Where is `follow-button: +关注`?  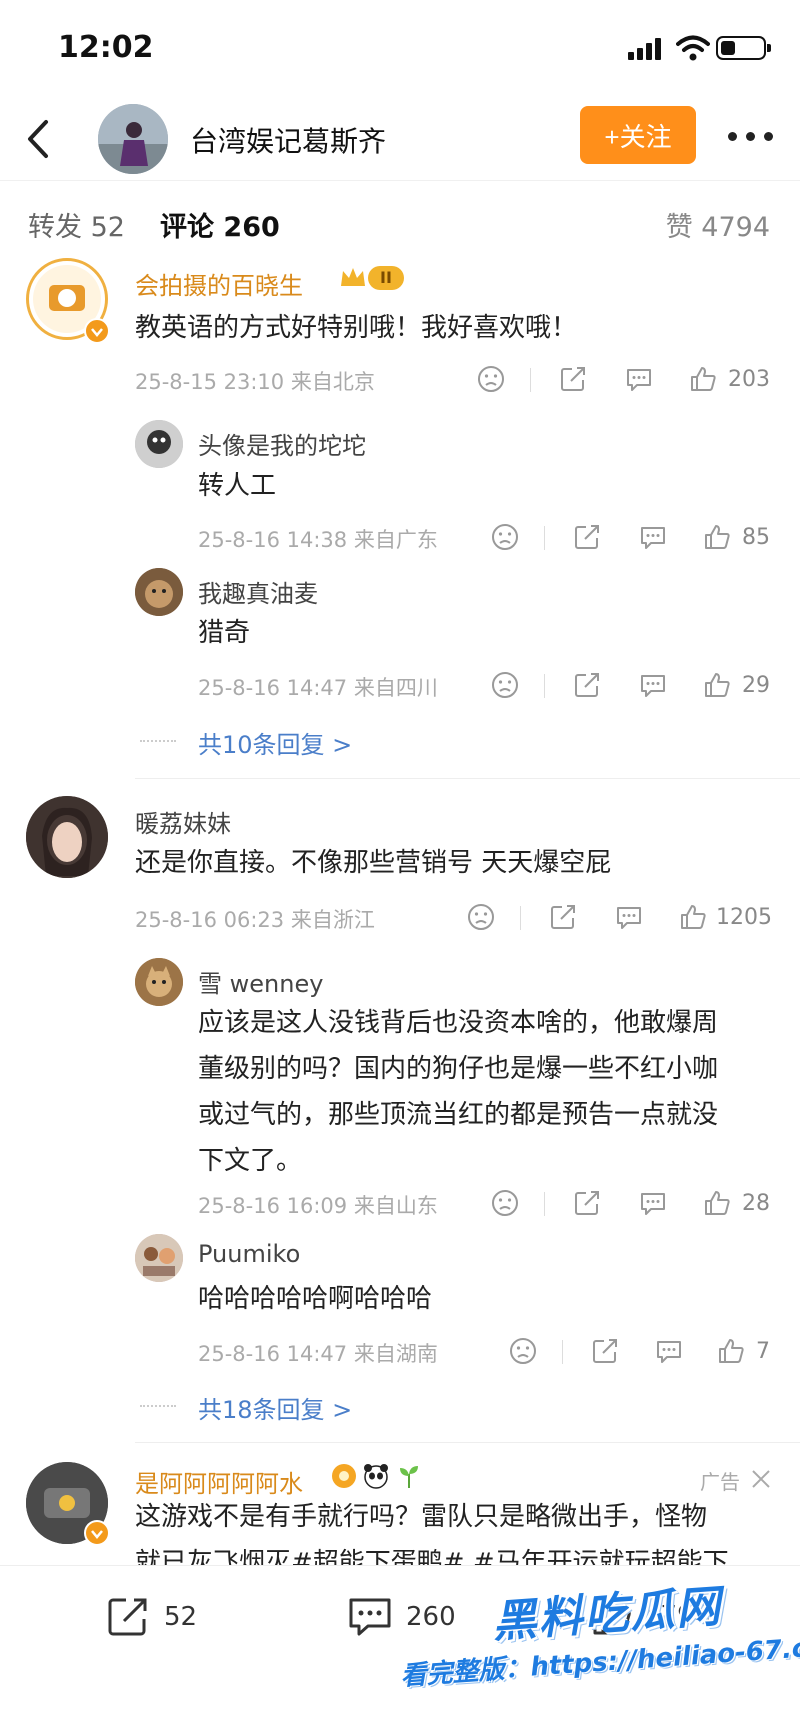
follow-button: +关注 is located at coordinates (638, 135).